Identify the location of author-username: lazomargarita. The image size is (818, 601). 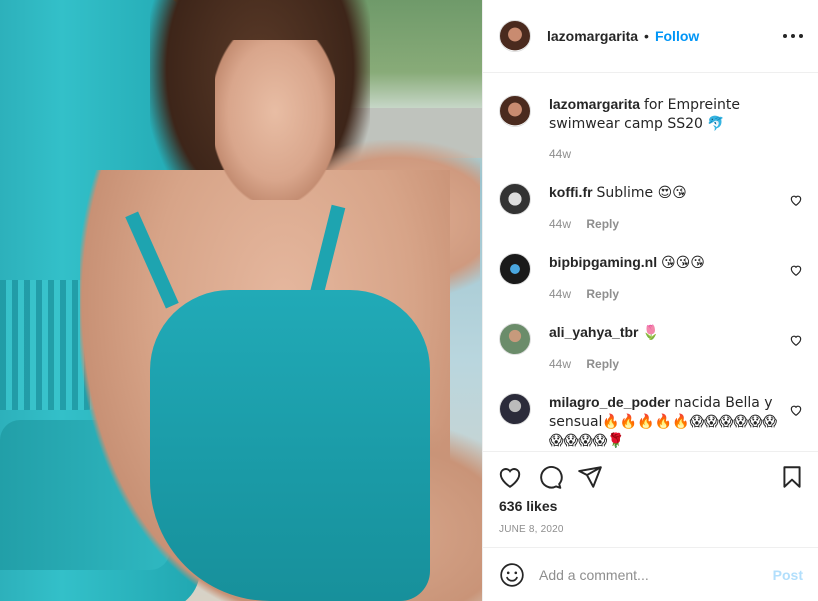
(592, 36).